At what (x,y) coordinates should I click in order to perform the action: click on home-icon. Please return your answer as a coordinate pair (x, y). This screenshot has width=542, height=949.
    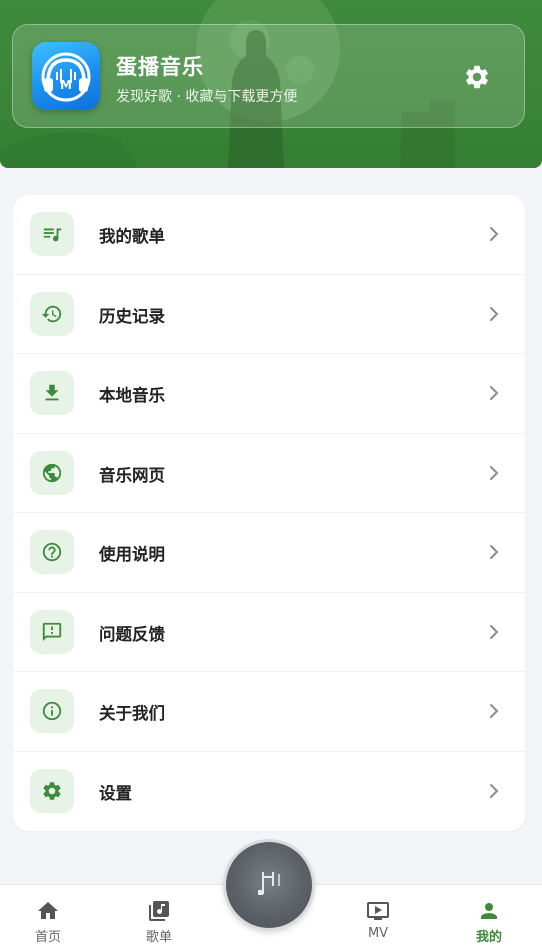
    Looking at the image, I should click on (48, 910).